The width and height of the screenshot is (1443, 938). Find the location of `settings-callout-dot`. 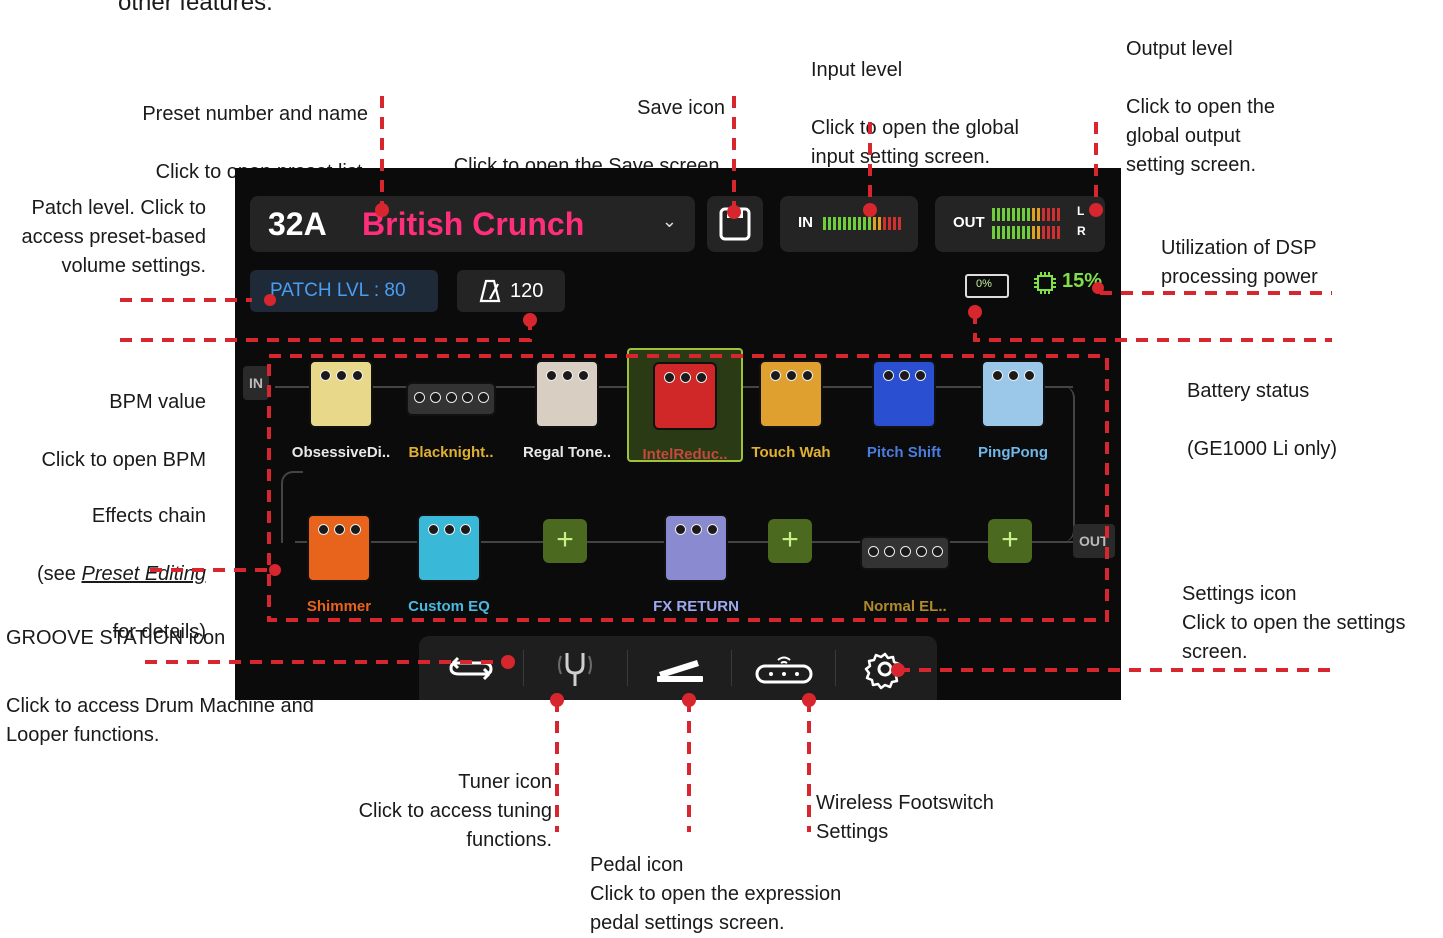

settings-callout-dot is located at coordinates (898, 670).